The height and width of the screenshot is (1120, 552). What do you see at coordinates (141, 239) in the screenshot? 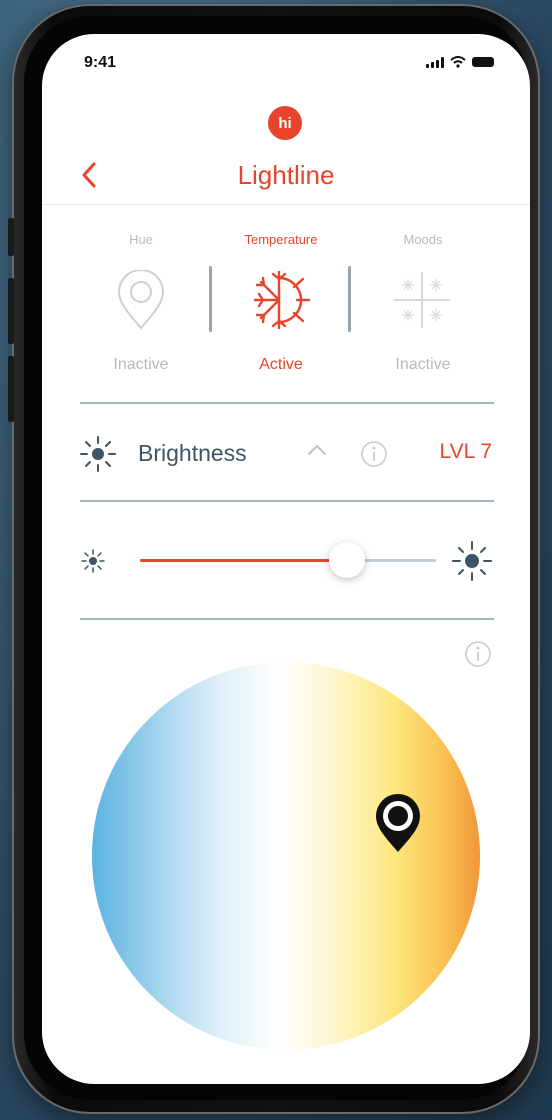
I see `tab-hue: Hue` at bounding box center [141, 239].